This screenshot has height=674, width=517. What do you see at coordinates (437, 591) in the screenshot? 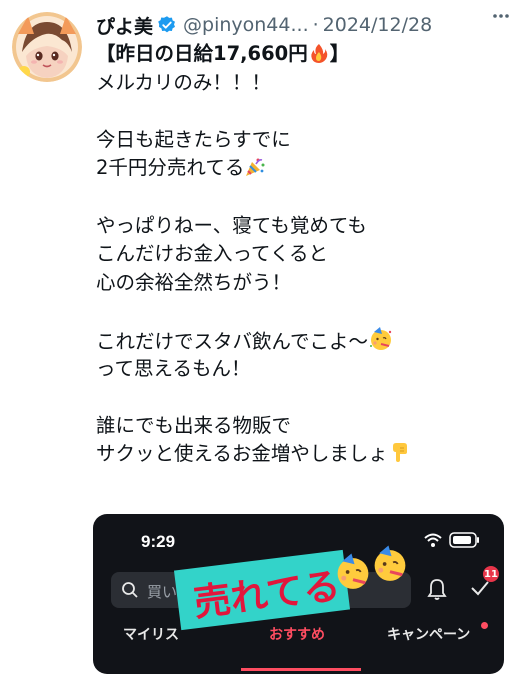
I see `bell-icon` at bounding box center [437, 591].